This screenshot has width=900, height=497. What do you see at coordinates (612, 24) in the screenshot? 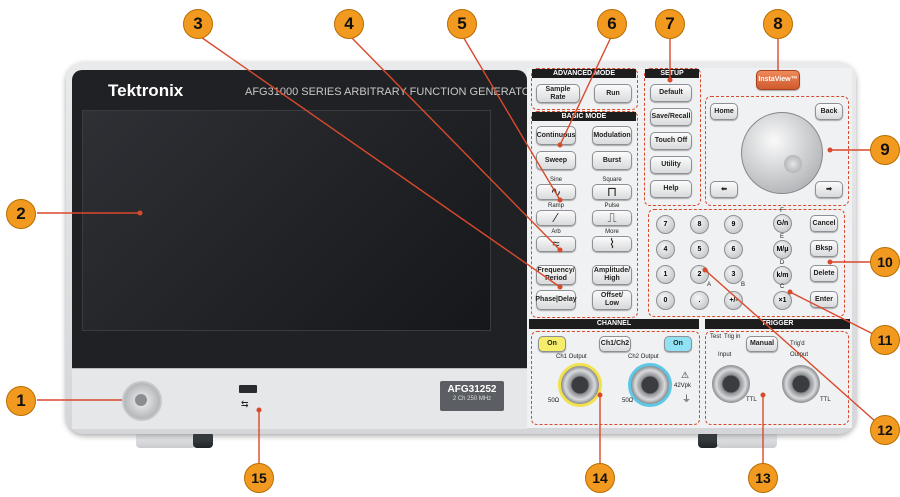
I see `callout-6: 6` at bounding box center [612, 24].